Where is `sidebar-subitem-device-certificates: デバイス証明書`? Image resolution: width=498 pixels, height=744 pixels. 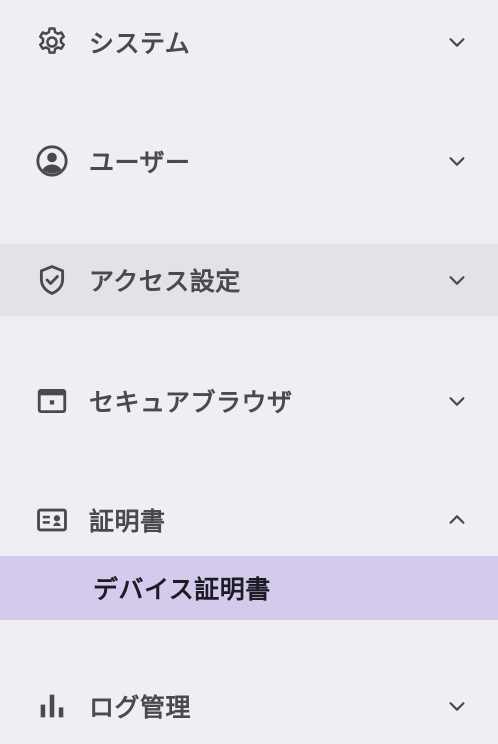 sidebar-subitem-device-certificates: デバイス証明書 is located at coordinates (249, 588).